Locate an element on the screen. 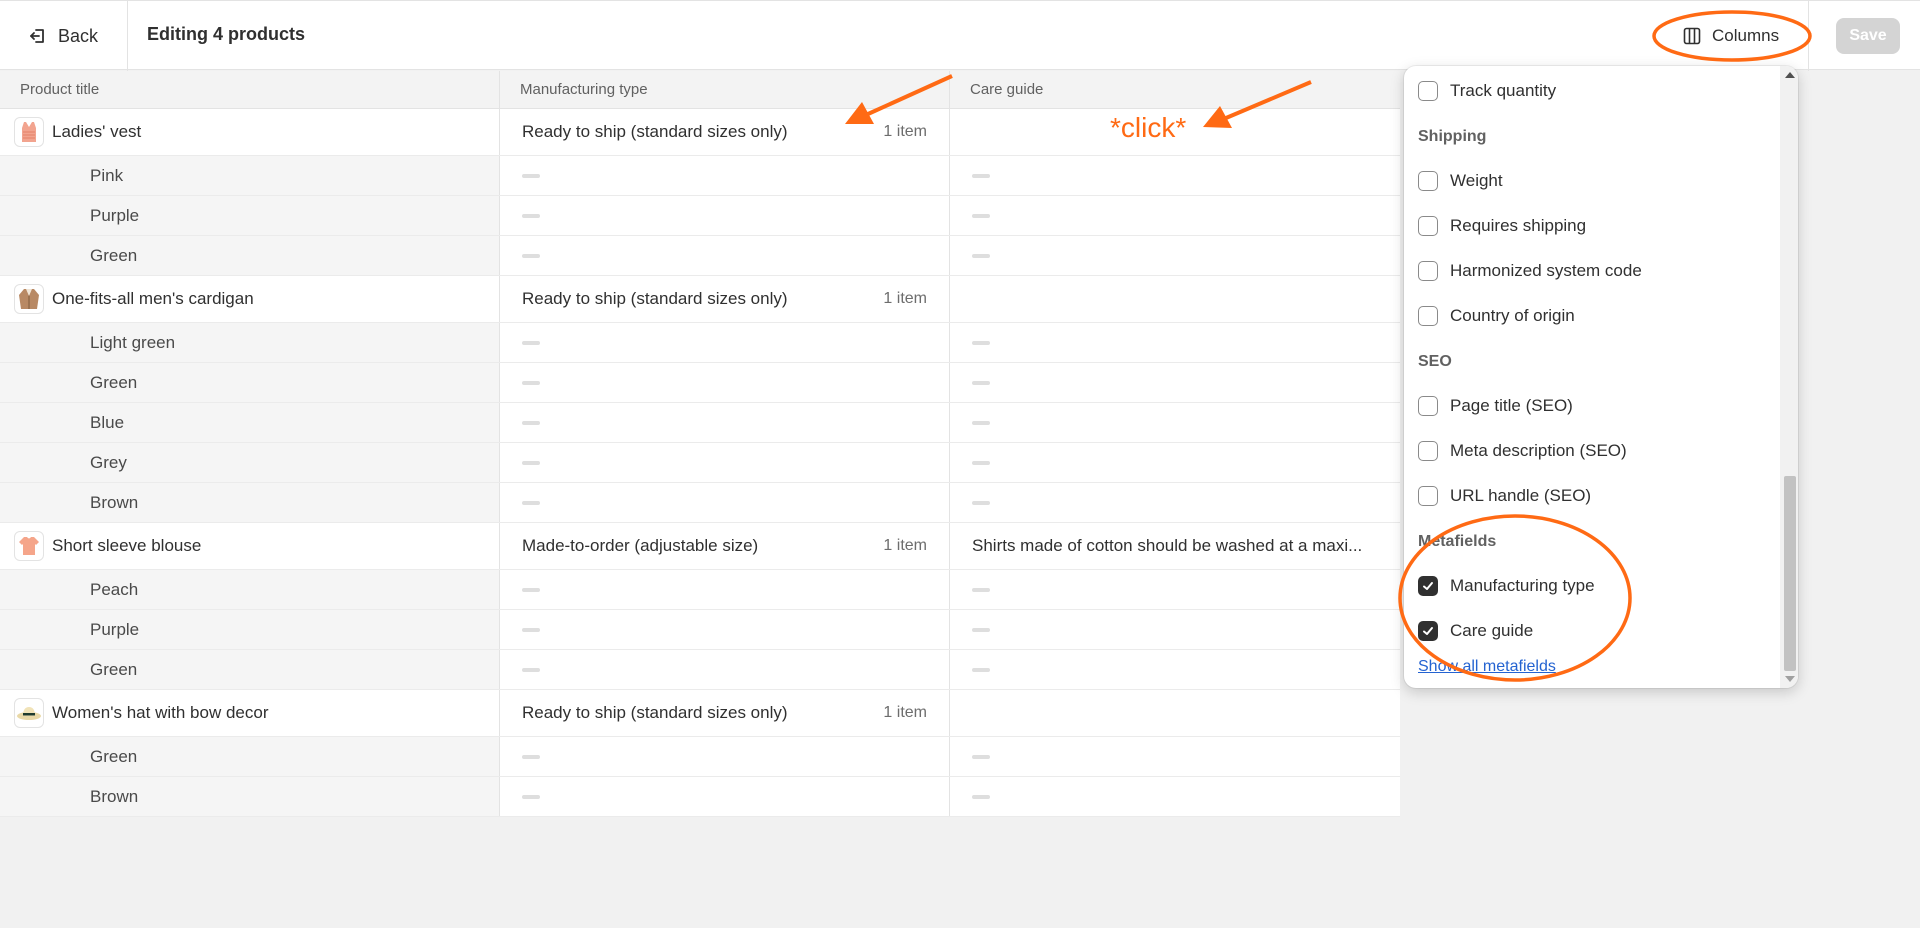 This screenshot has height=928, width=1920. column-option: Meta description (SEO) is located at coordinates (1522, 451).